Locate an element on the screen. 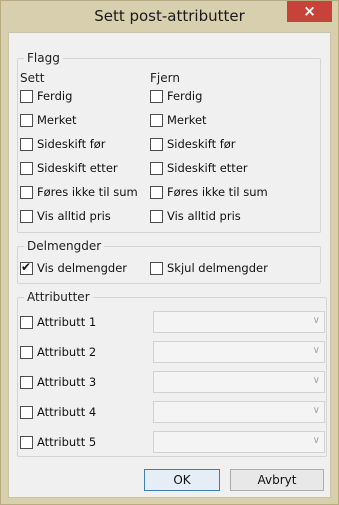 The width and height of the screenshot is (339, 505). attributt-2-dropdown: ∨ is located at coordinates (239, 352).